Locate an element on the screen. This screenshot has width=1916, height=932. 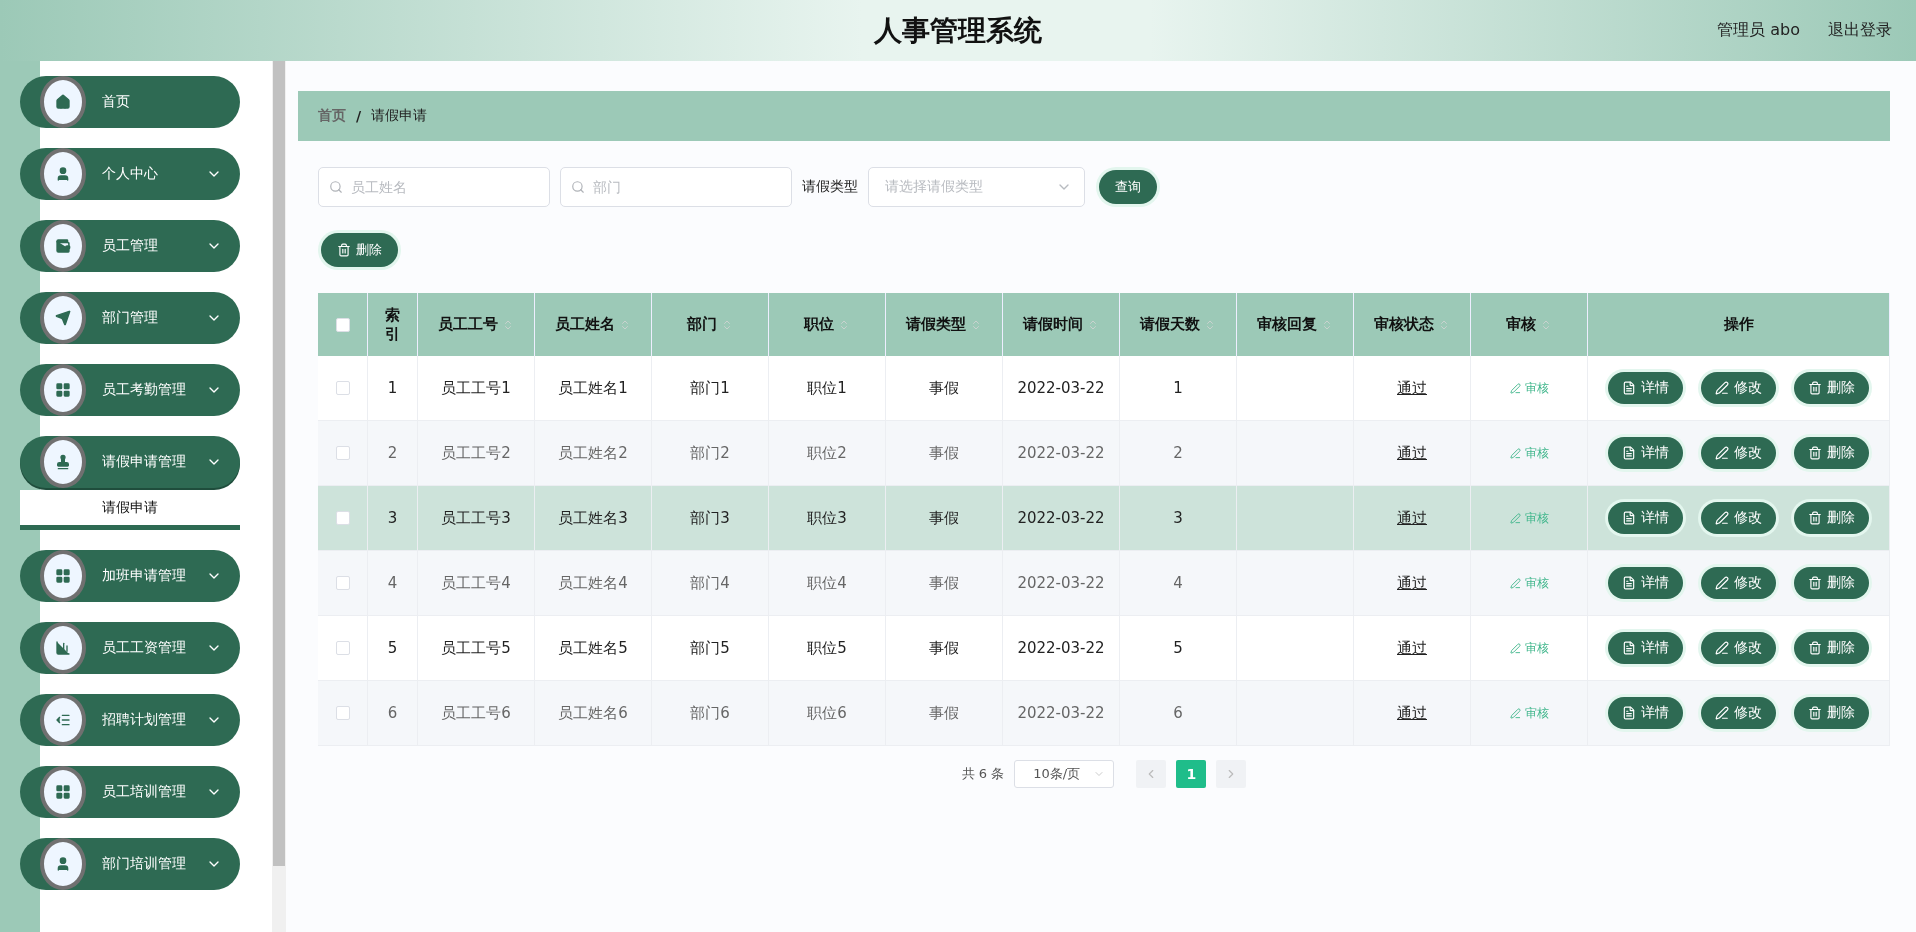
table-cell: 员工工号4 is located at coordinates (476, 583).